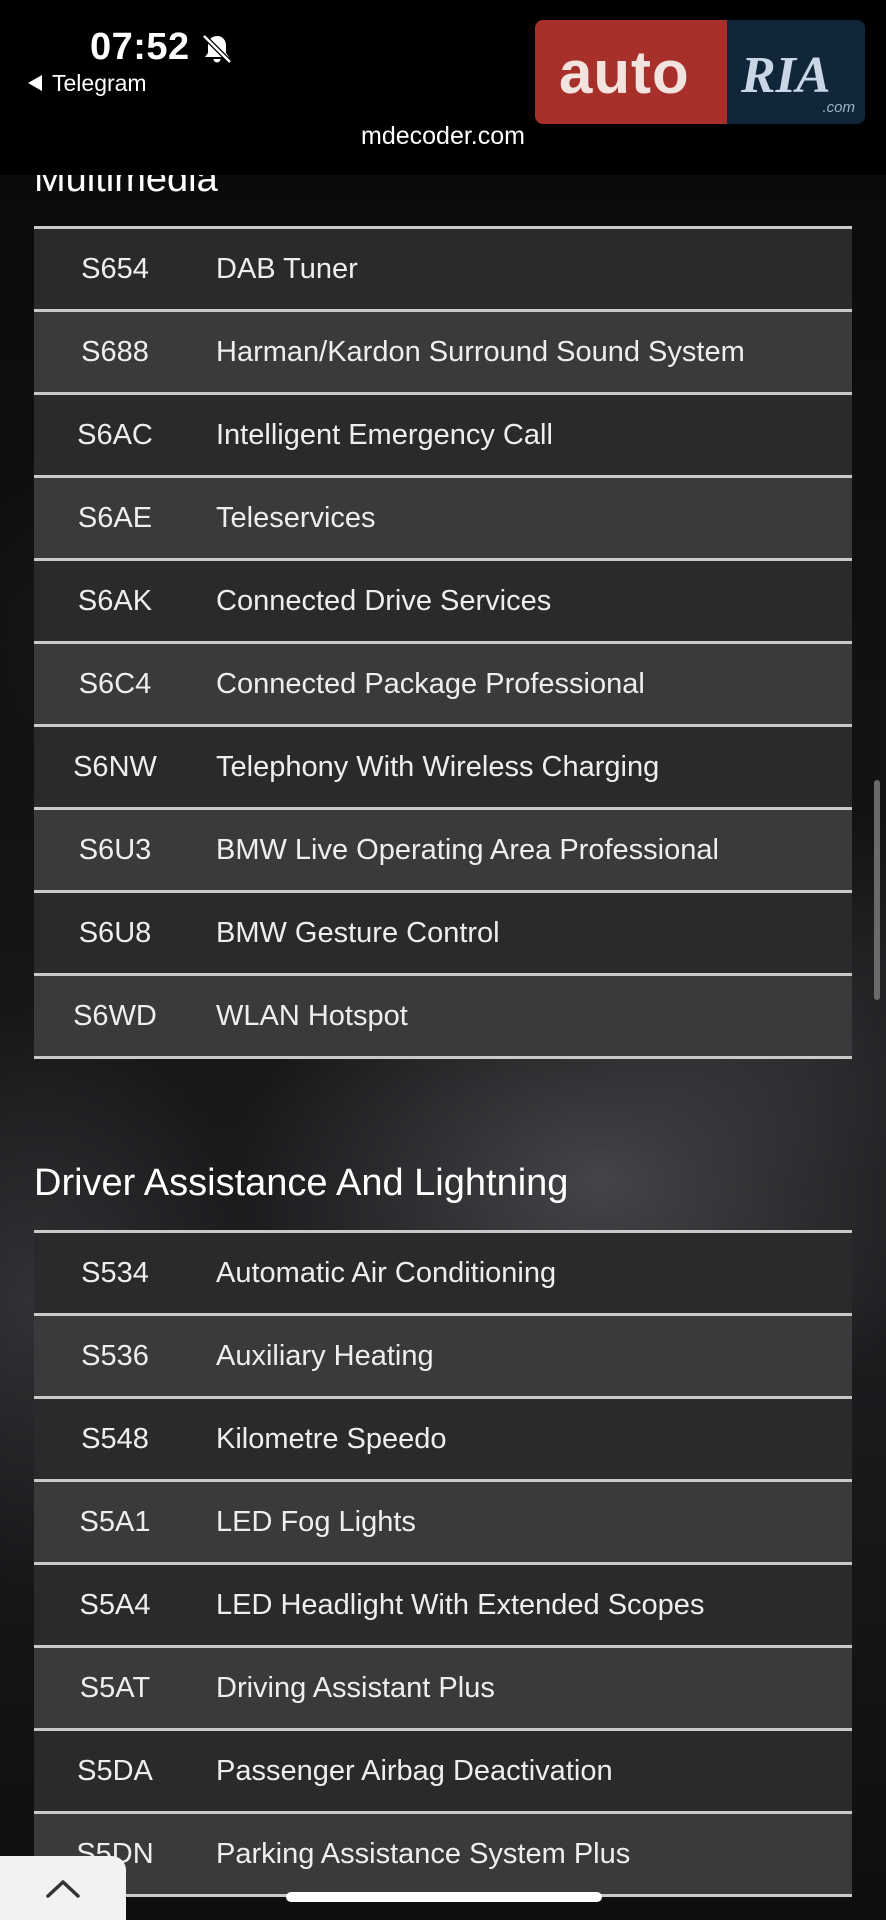 This screenshot has height=1920, width=886. Describe the element at coordinates (386, 1272) in the screenshot. I see `option-description: Automatic Air Conditioning` at that location.